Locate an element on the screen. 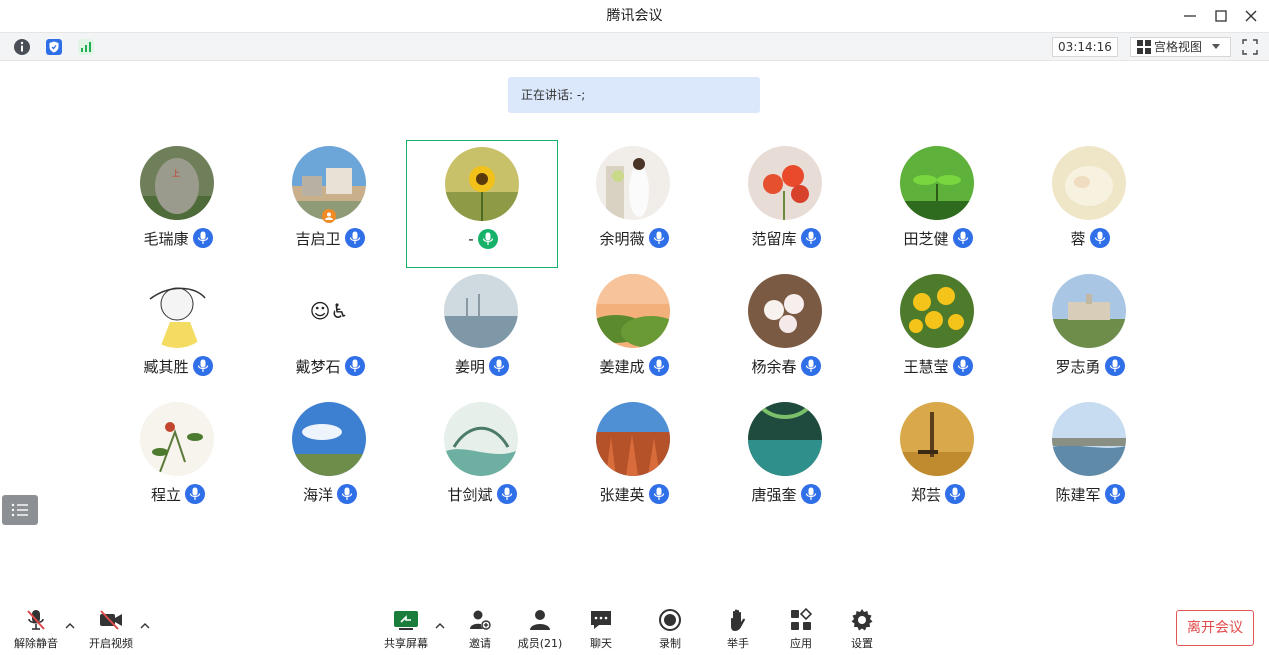 The image size is (1269, 655). participant-tile: 甘剑斌 is located at coordinates (482, 460).